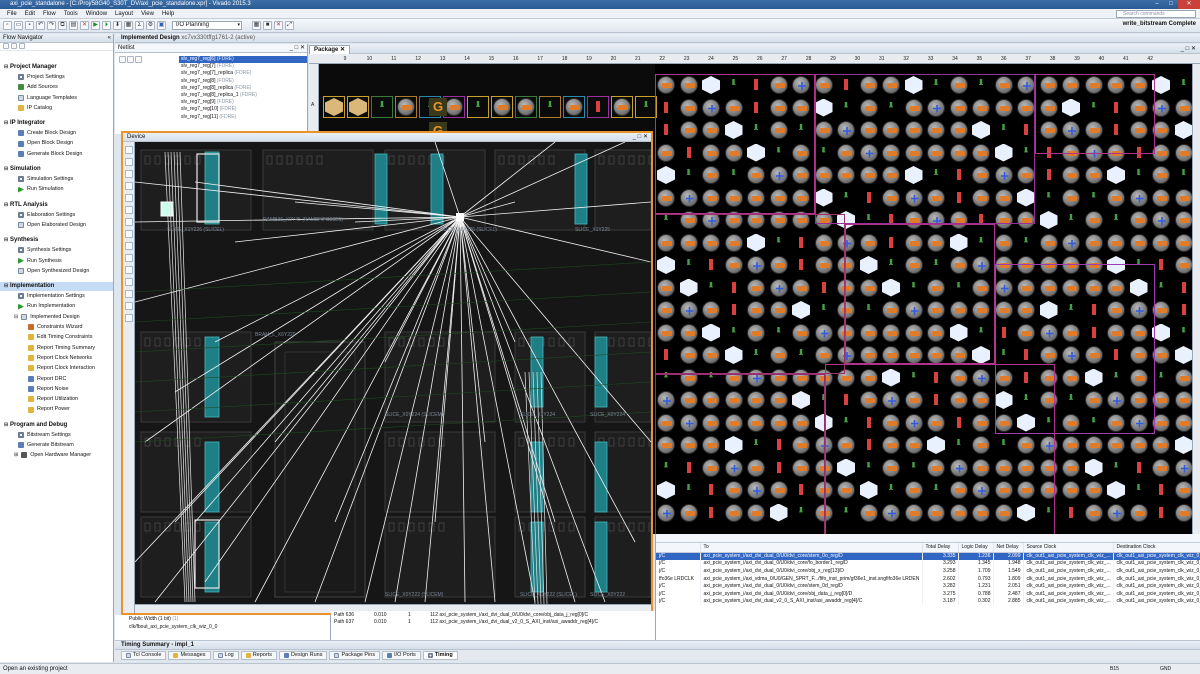 This screenshot has height=674, width=1200. I want to click on select-icon, so click(129, 150).